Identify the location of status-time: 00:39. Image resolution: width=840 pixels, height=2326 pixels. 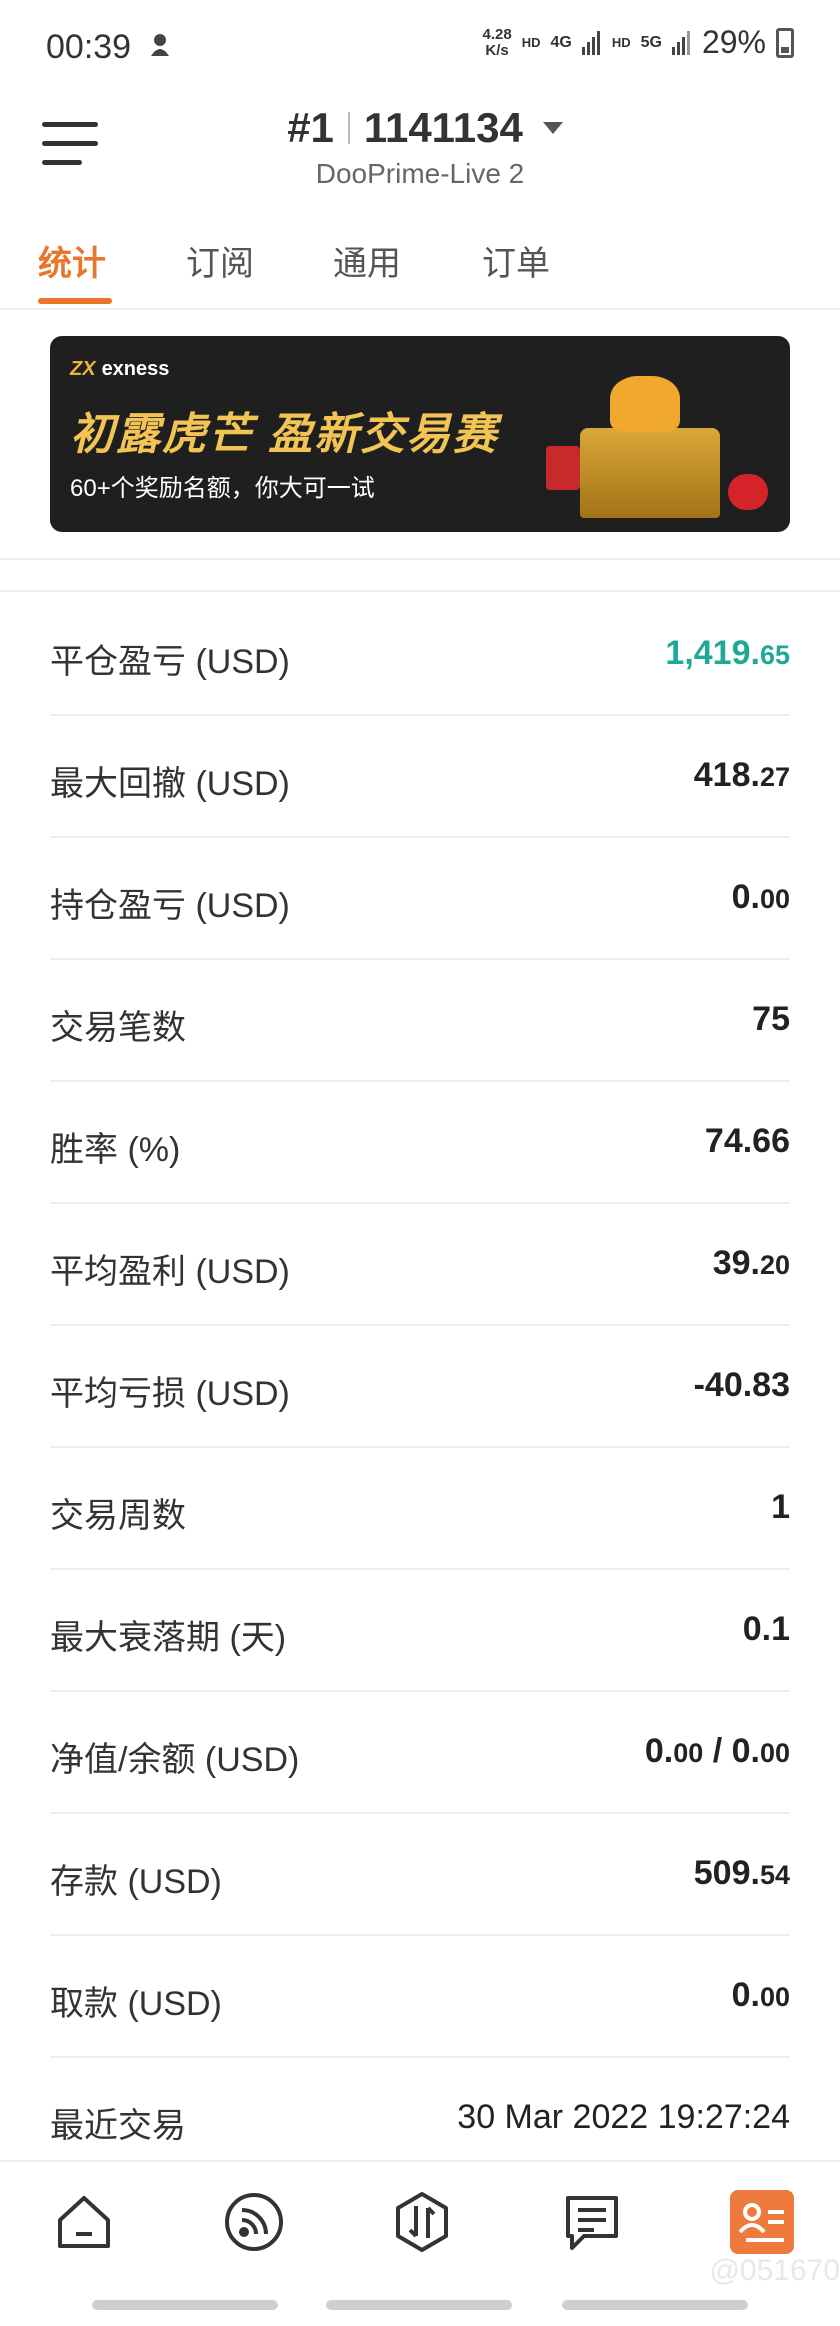
(89, 47).